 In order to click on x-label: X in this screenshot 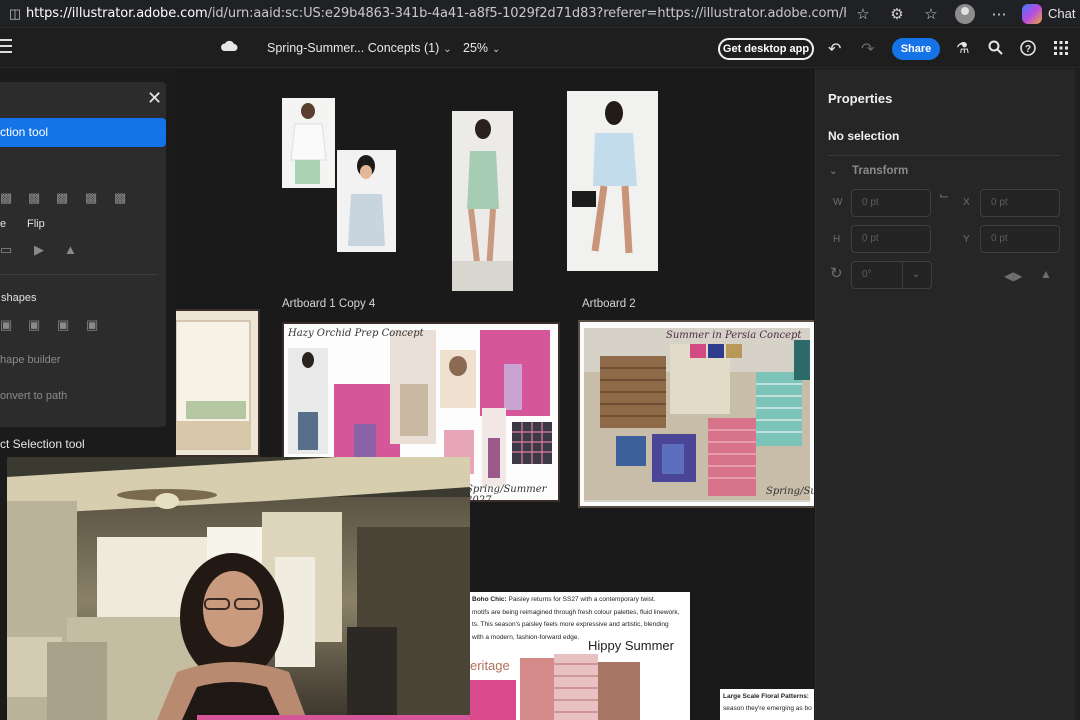, I will do `click(966, 202)`.